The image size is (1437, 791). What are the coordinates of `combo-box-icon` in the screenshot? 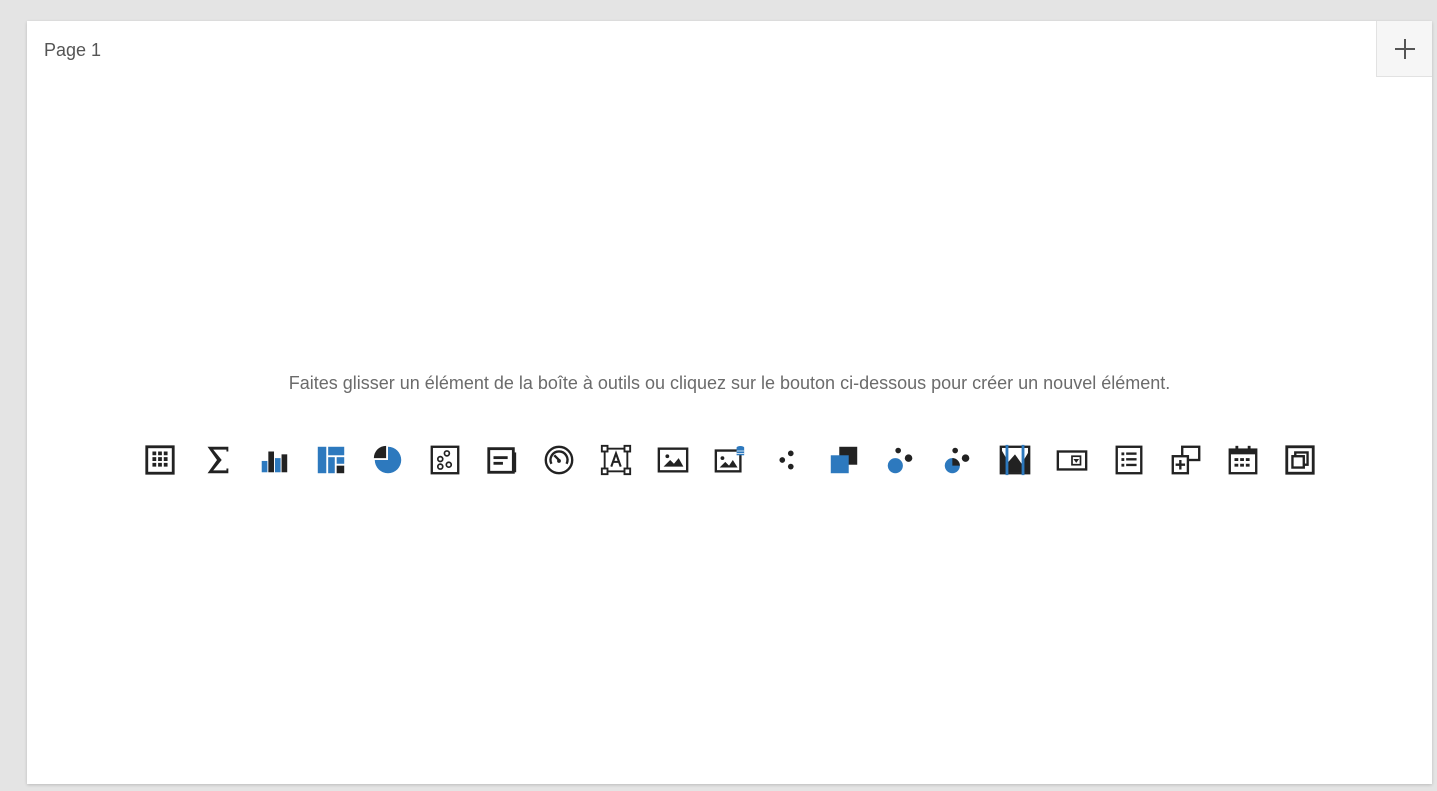 It's located at (1071, 460).